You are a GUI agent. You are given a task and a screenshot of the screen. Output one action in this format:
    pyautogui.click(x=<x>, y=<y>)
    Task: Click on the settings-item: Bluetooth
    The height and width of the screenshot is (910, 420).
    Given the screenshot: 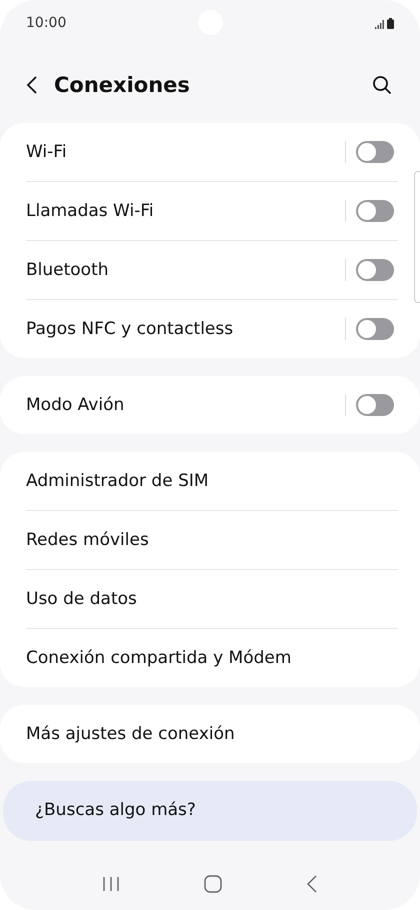 What is the action you would take?
    pyautogui.click(x=210, y=270)
    